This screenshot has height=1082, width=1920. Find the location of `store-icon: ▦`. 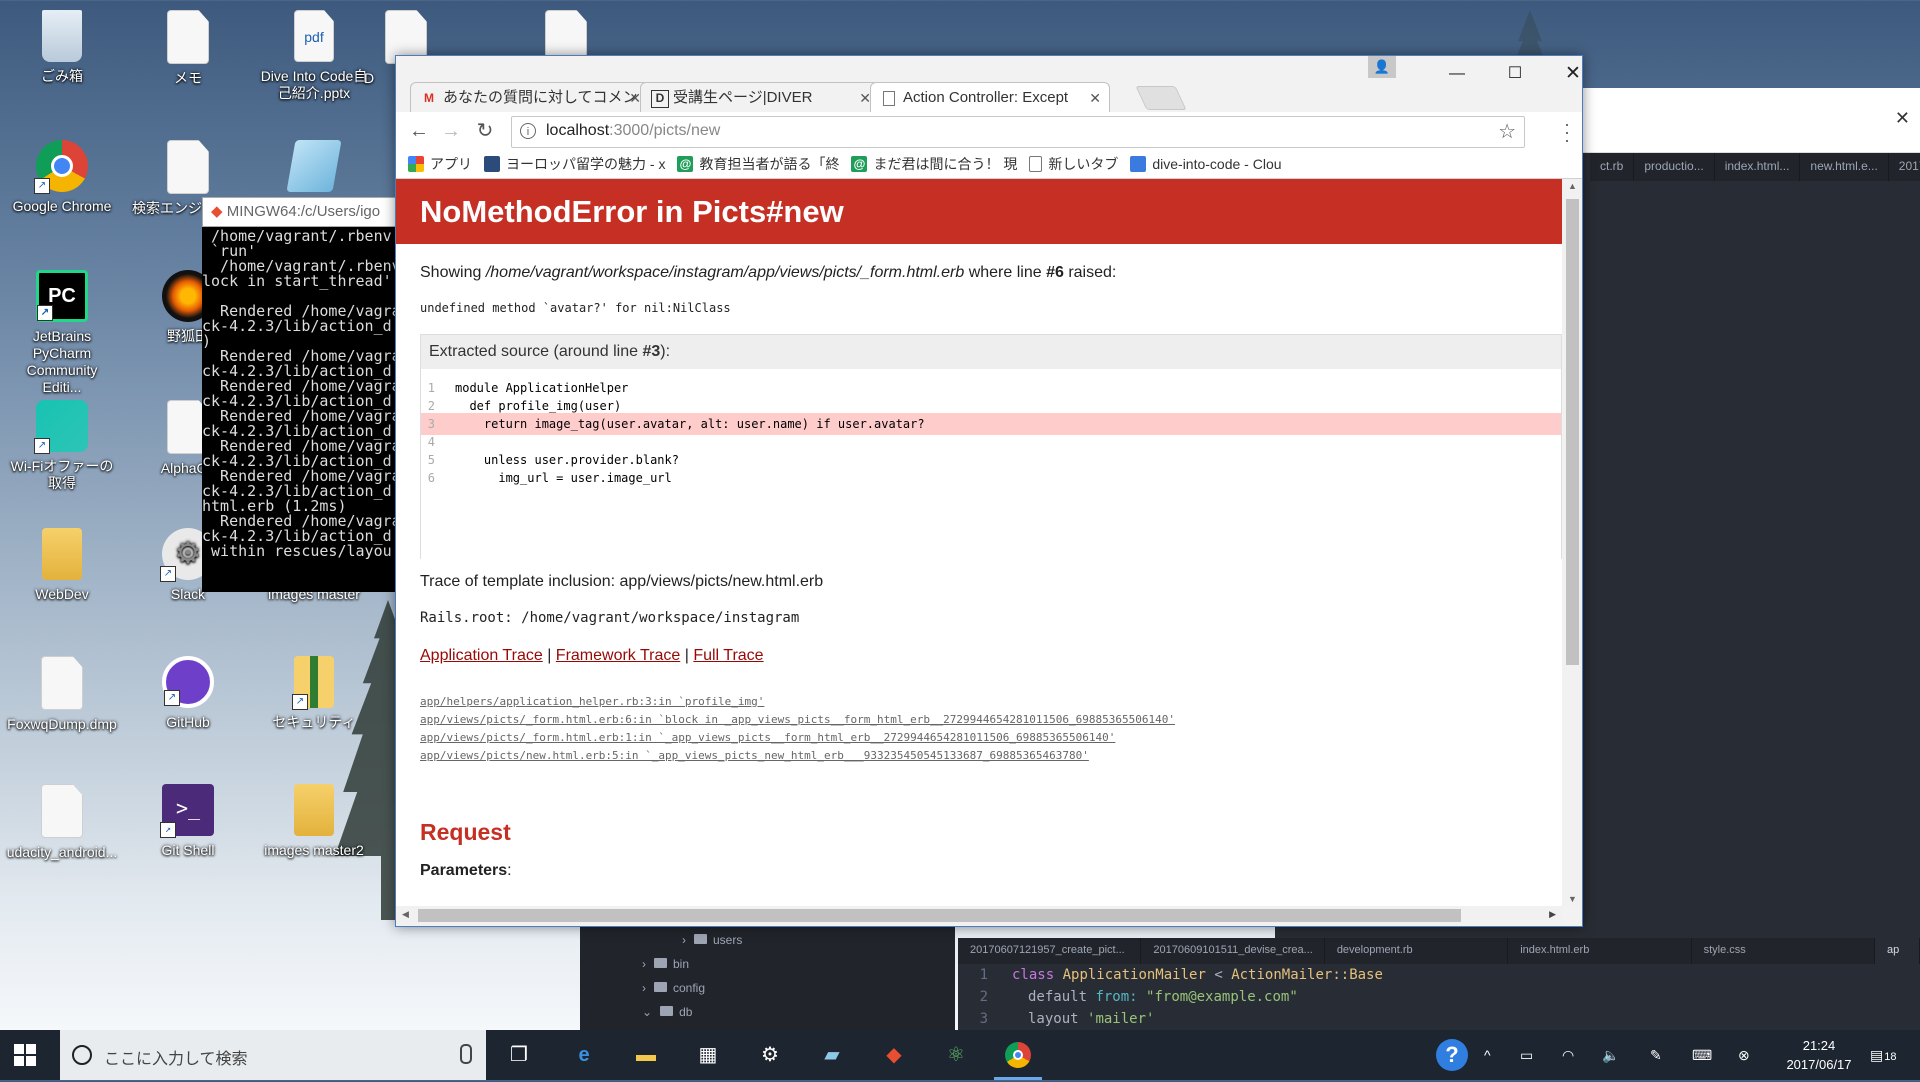

store-icon: ▦ is located at coordinates (708, 1055).